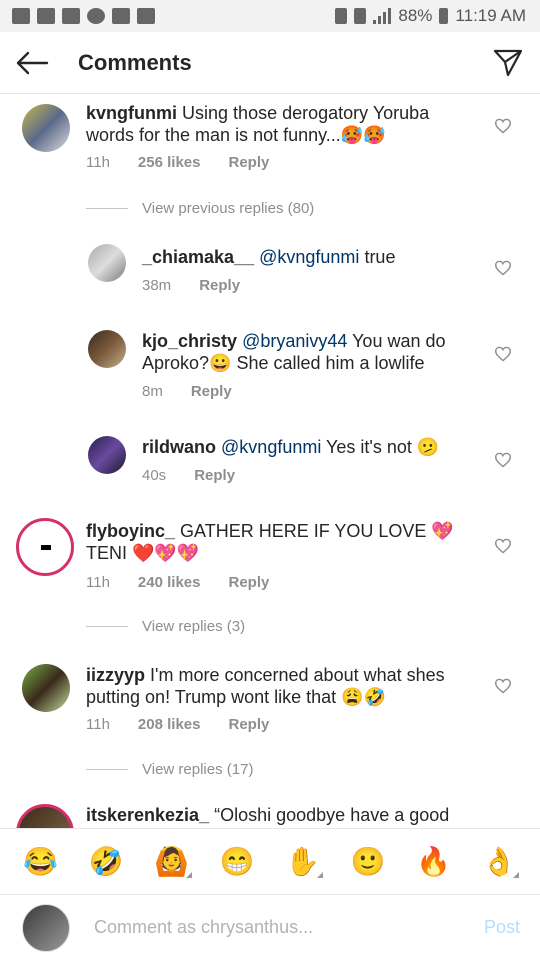 The image size is (540, 960). I want to click on comment-input, so click(289, 927).